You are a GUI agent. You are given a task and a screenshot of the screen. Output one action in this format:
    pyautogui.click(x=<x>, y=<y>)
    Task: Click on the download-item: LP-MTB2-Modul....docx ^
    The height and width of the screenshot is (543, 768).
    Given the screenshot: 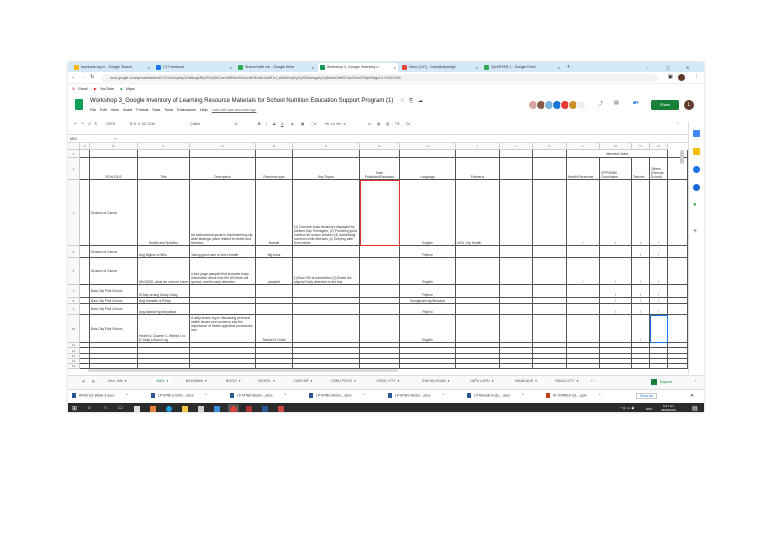 What is the action you would take?
    pyautogui.click(x=416, y=395)
    